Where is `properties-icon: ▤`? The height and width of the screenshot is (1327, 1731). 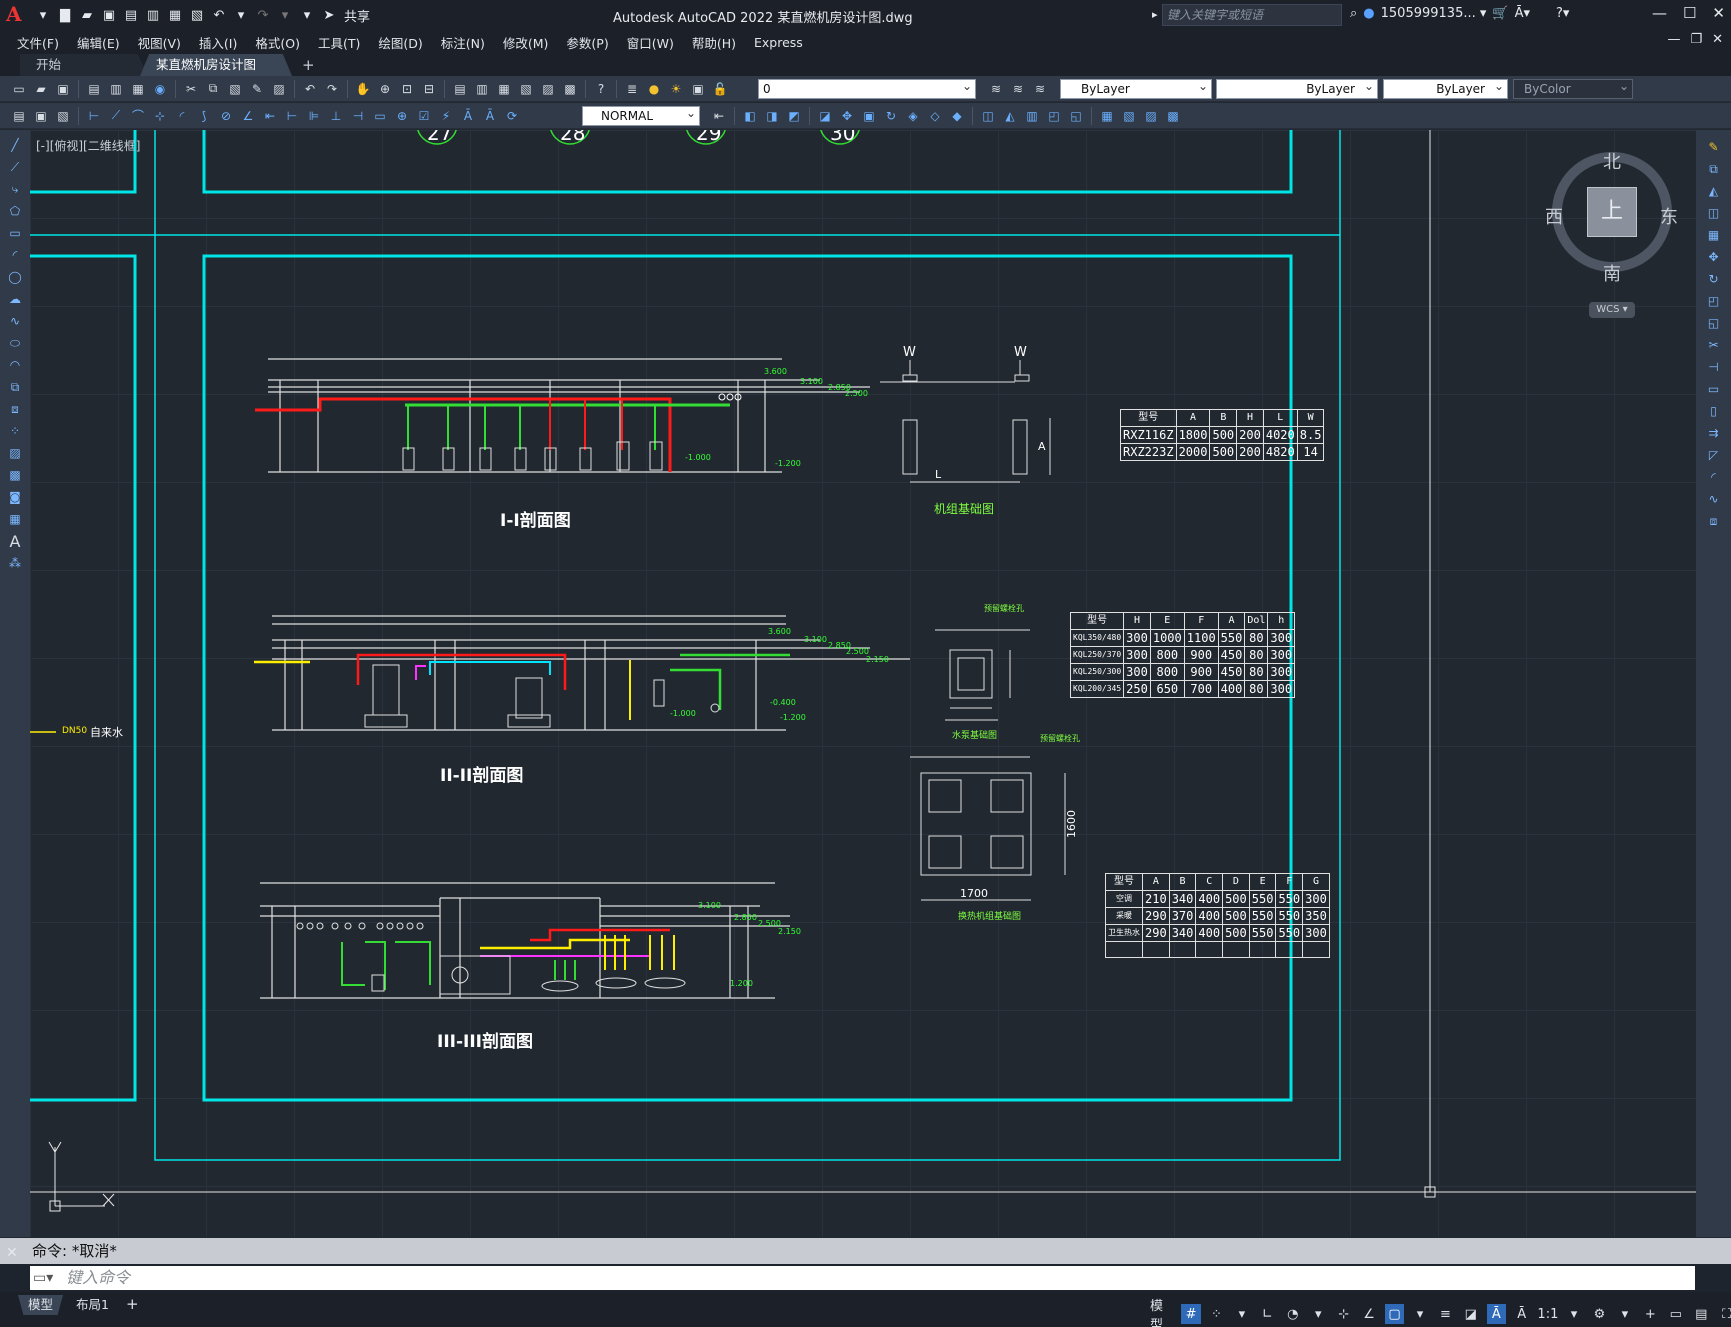 properties-icon: ▤ is located at coordinates (460, 89).